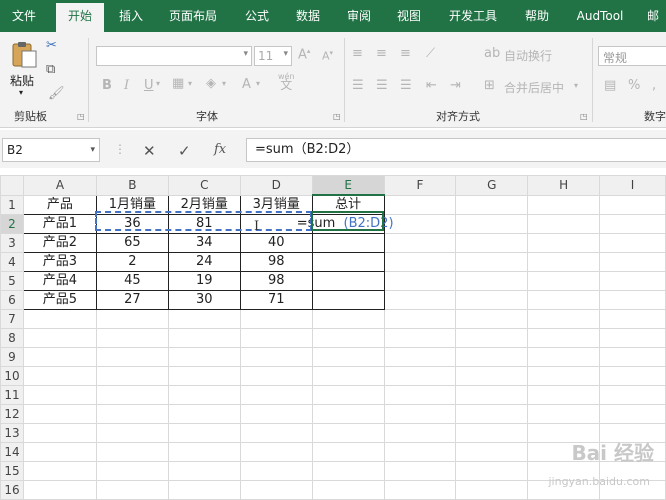  I want to click on row-header: 13, so click(12, 433).